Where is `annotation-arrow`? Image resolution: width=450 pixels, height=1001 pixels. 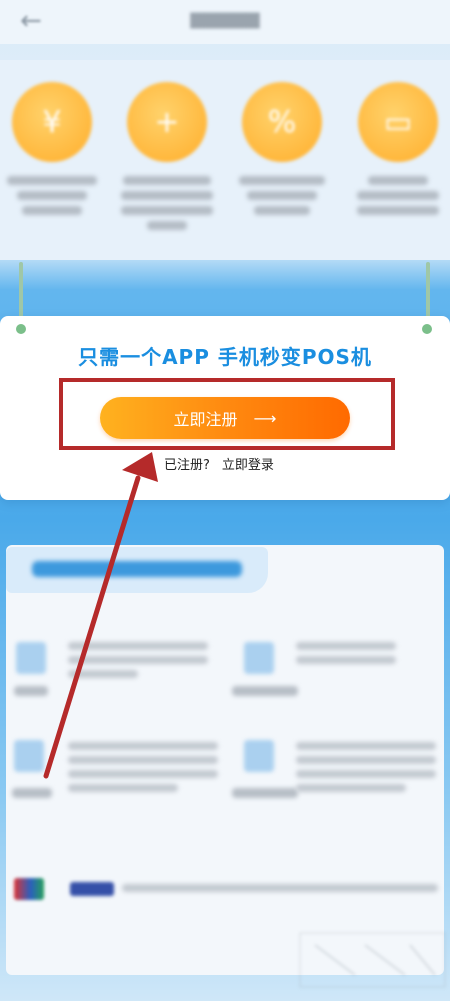 annotation-arrow is located at coordinates (100, 615).